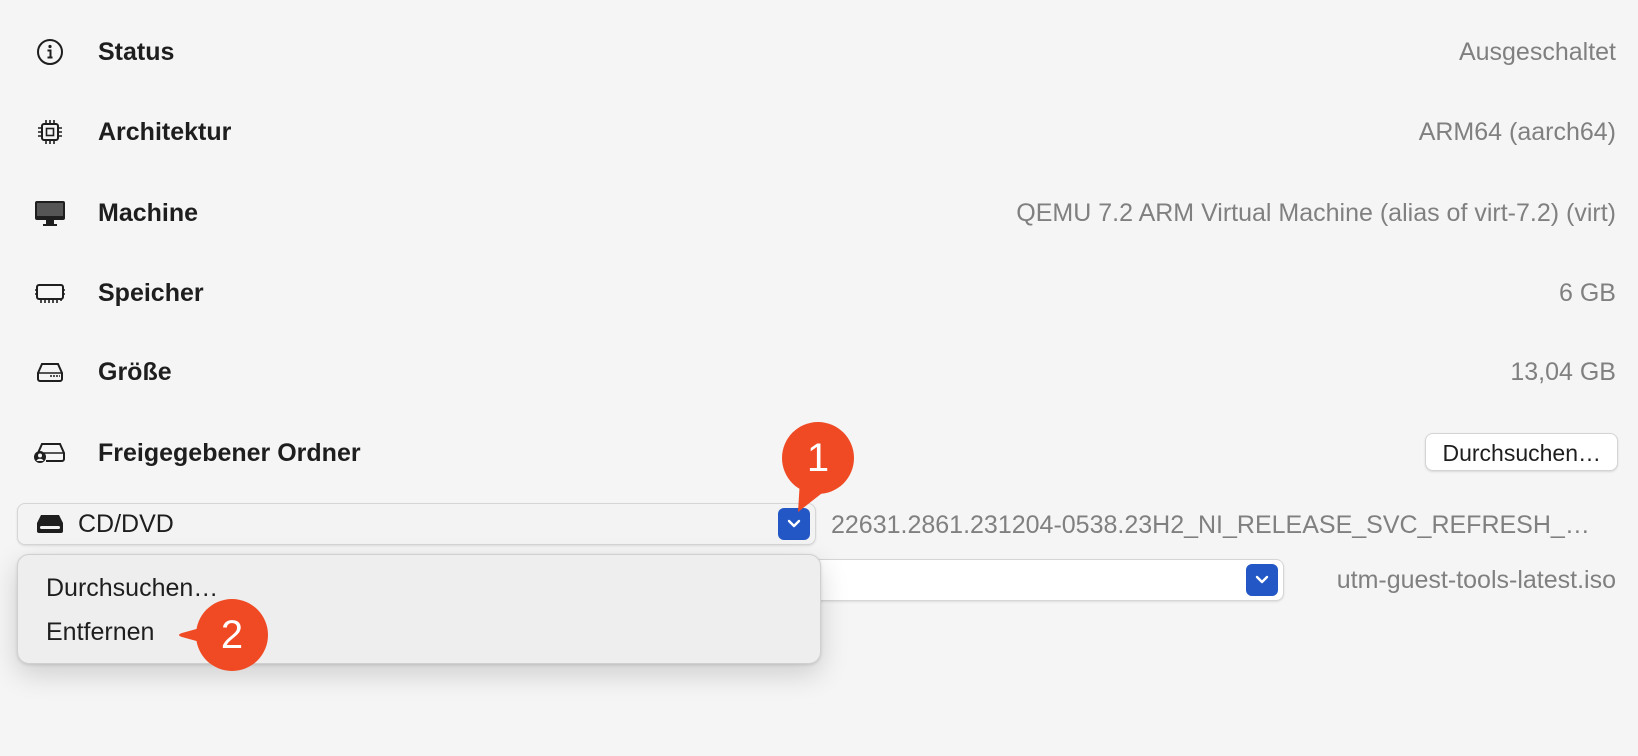  Describe the element at coordinates (1563, 372) in the screenshot. I see `size-value: 13,04 GB` at that location.